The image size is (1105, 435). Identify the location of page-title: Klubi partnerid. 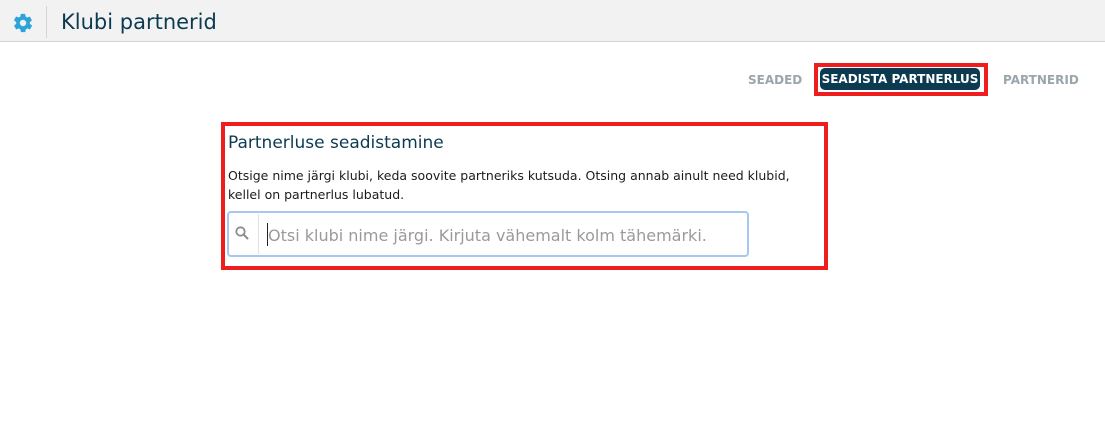
(139, 22).